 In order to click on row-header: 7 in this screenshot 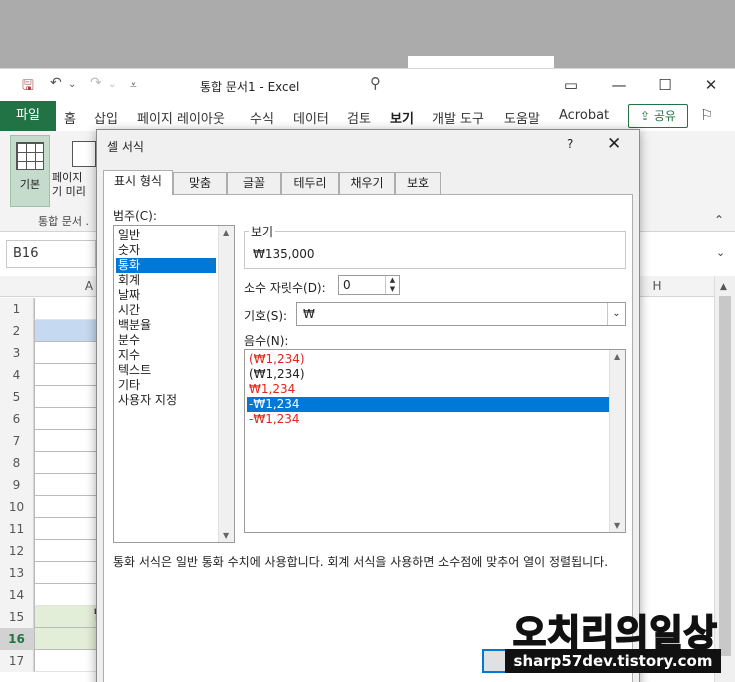, I will do `click(17, 441)`.